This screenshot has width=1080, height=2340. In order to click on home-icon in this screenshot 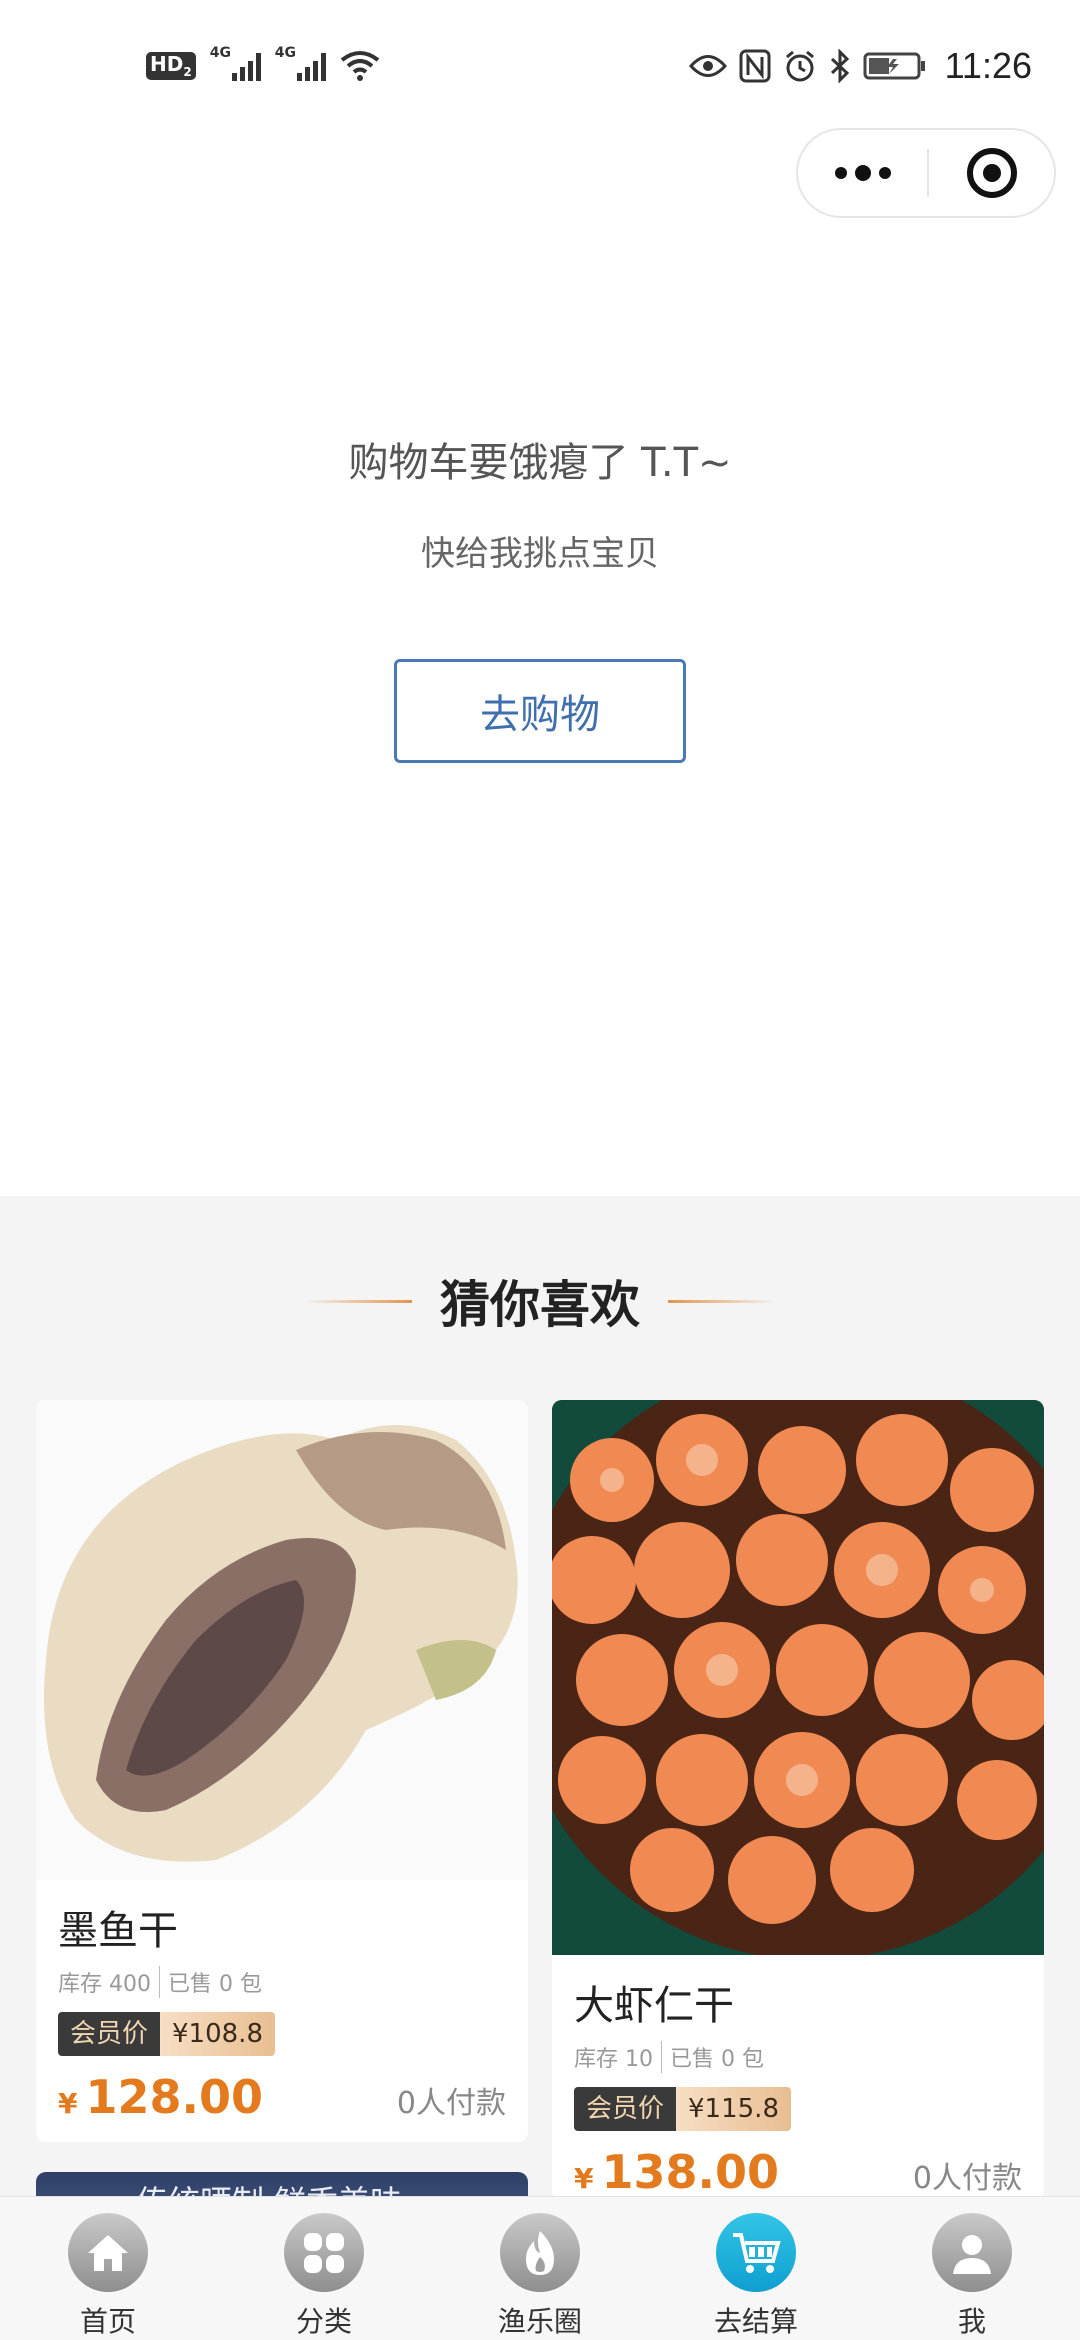, I will do `click(108, 2252)`.